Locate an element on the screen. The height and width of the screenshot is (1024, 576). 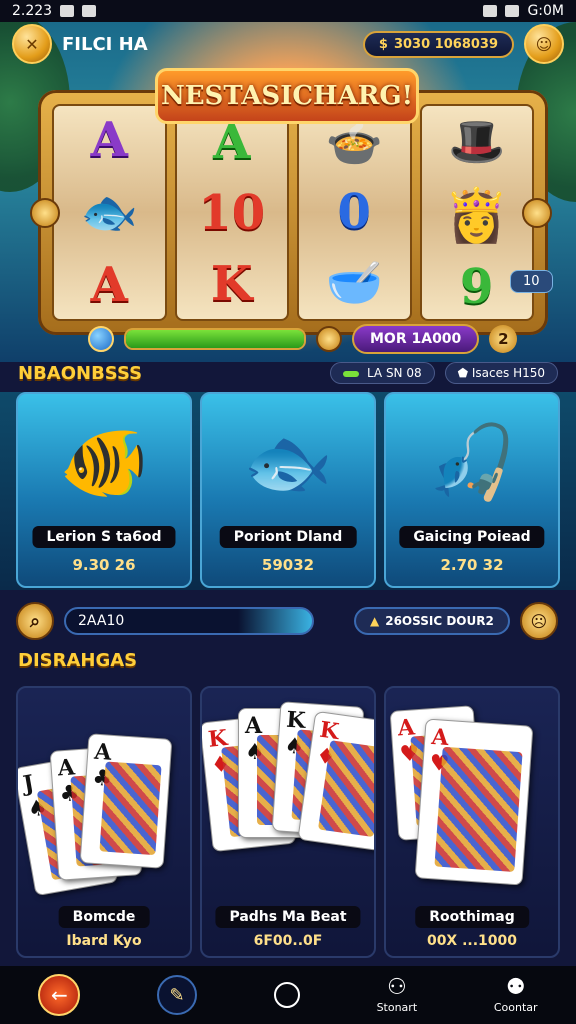
red-fish-icon: 🐠 is located at coordinates (104, 461).